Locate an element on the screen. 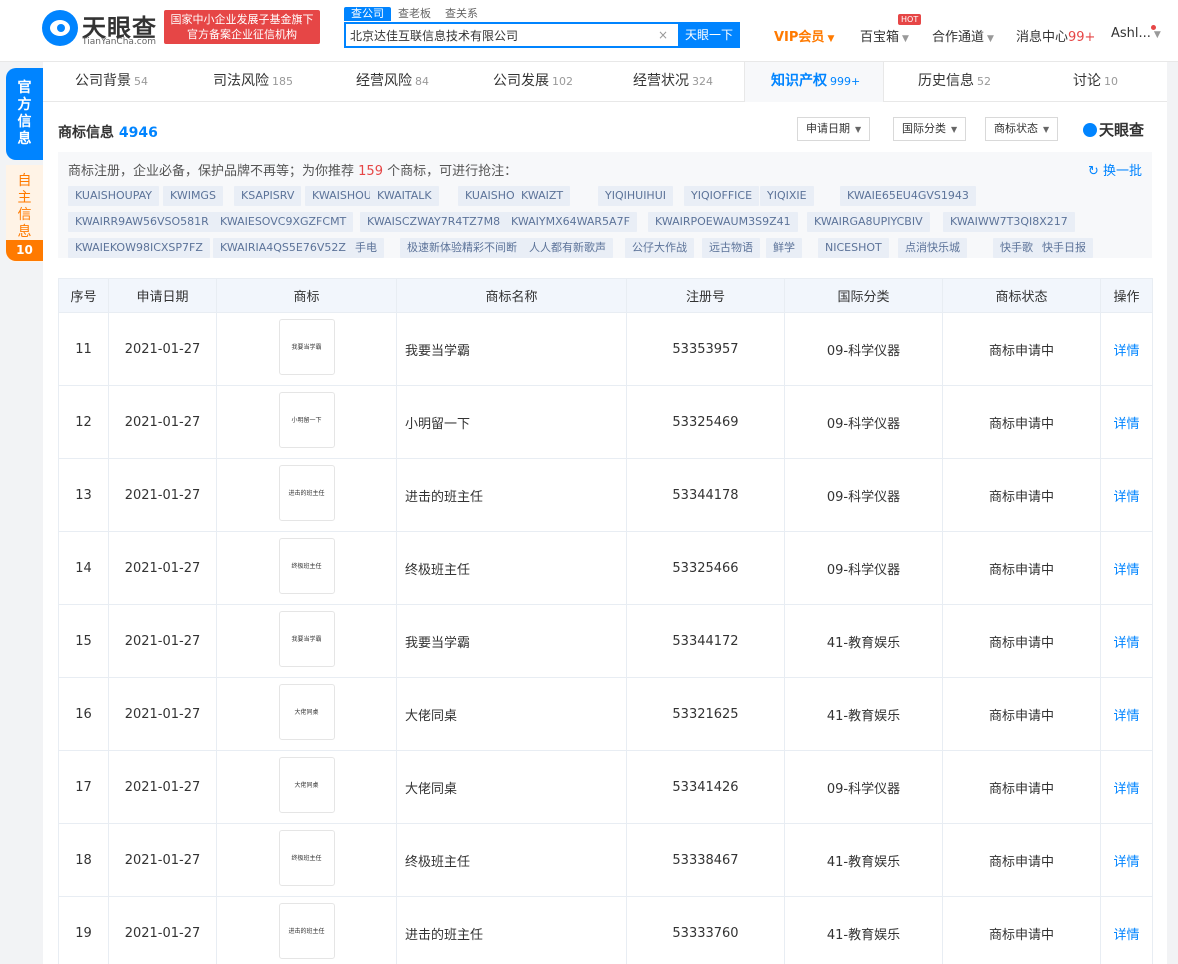 This screenshot has width=1178, height=964. recommend-chip: 人人都有新歌声 is located at coordinates (567, 248).